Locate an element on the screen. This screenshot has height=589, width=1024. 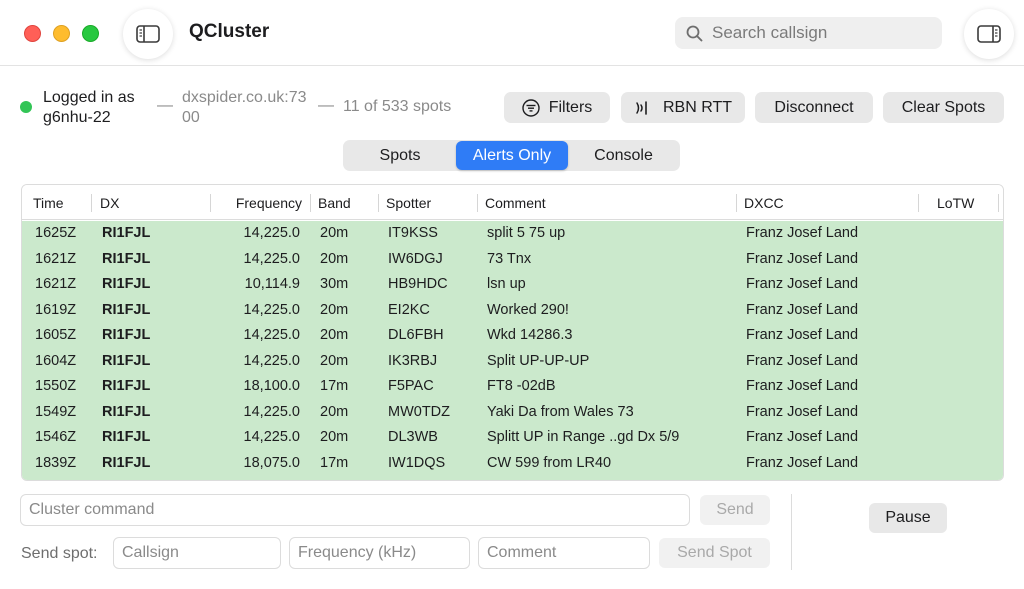
tab-alerts-only: Alerts Only is located at coordinates (512, 155).